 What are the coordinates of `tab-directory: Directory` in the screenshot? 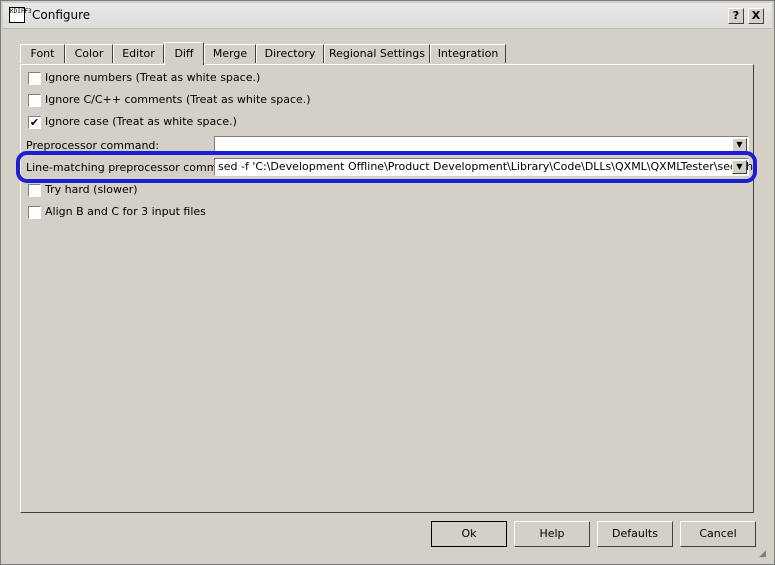 It's located at (290, 53).